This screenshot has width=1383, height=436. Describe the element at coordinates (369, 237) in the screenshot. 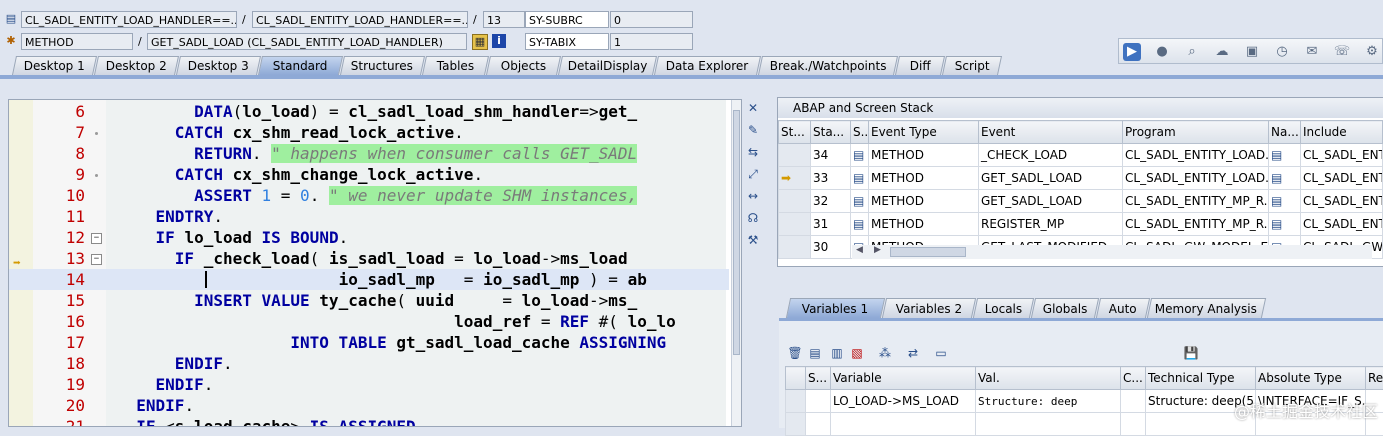

I see `code-line: 12− IF lo_load IS BOUND.` at that location.